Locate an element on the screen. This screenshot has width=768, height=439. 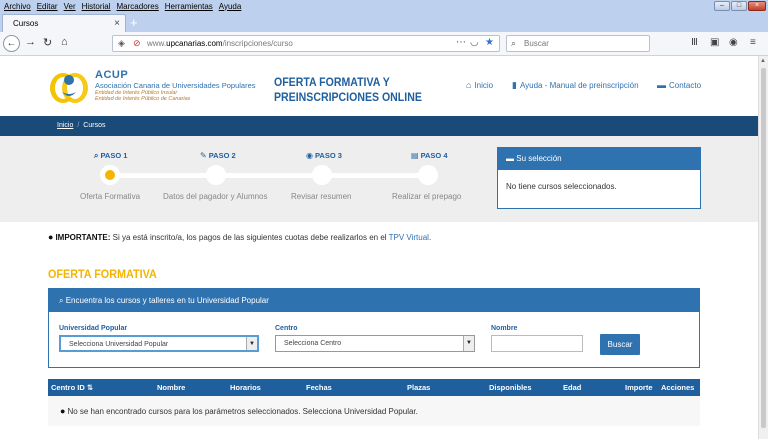
tpv-virtual-link: TPV Virtual is located at coordinates (409, 237).